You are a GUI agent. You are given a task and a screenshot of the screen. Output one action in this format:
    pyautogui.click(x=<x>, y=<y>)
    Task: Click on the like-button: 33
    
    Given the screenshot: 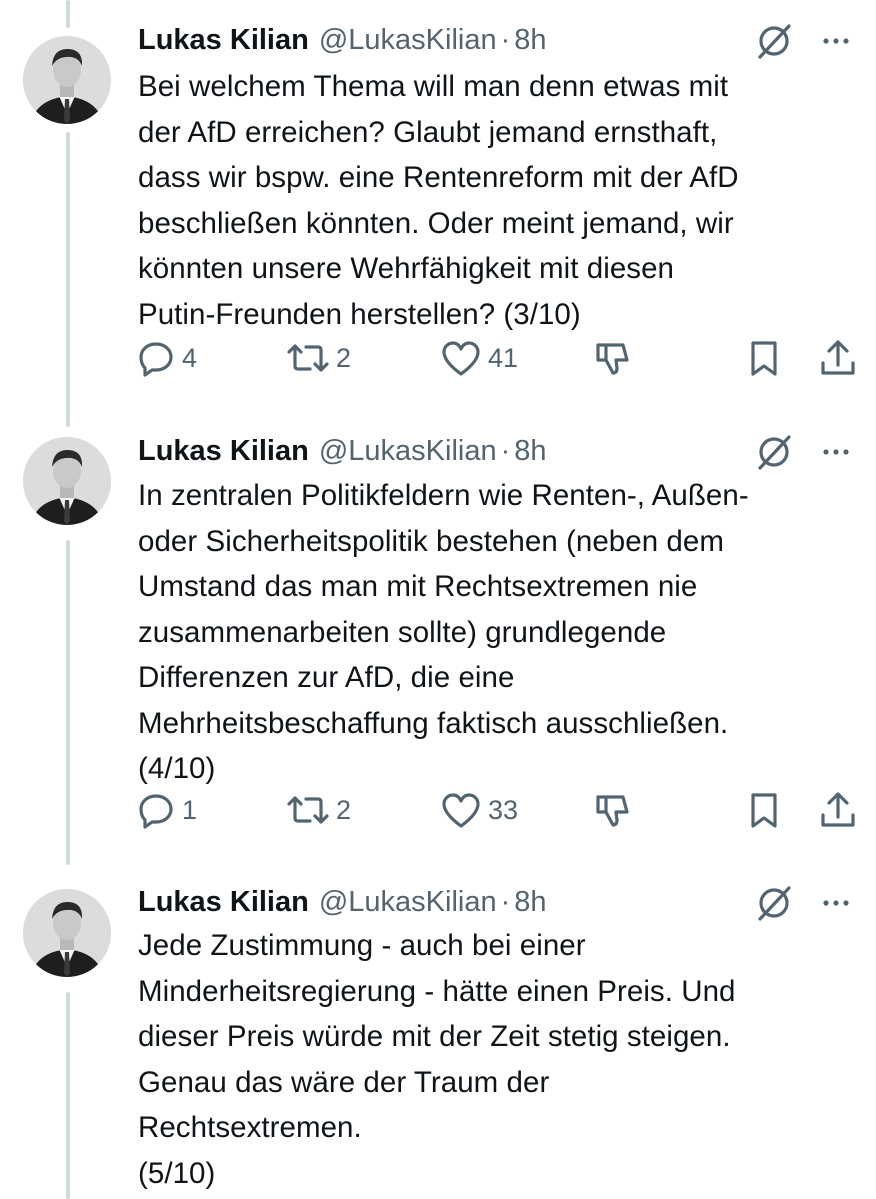 What is the action you would take?
    pyautogui.click(x=479, y=810)
    